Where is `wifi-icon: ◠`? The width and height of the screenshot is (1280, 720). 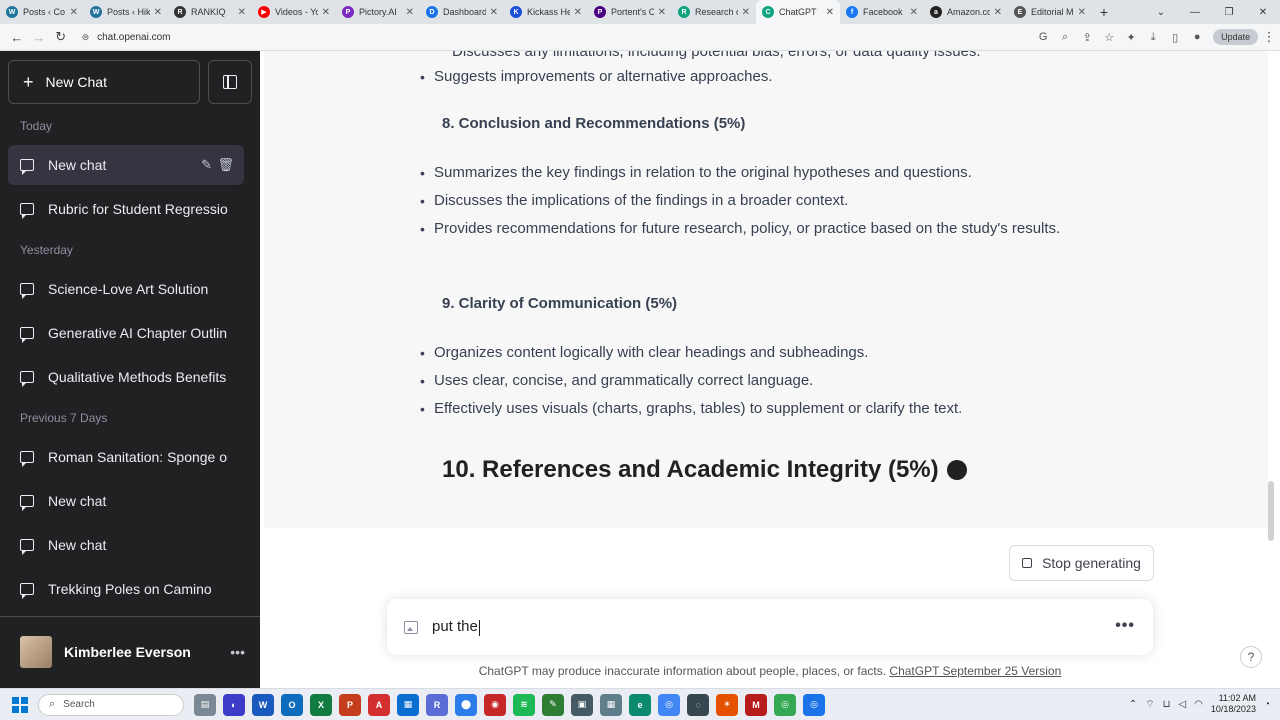
wifi-icon: ◠ is located at coordinates (1198, 704).